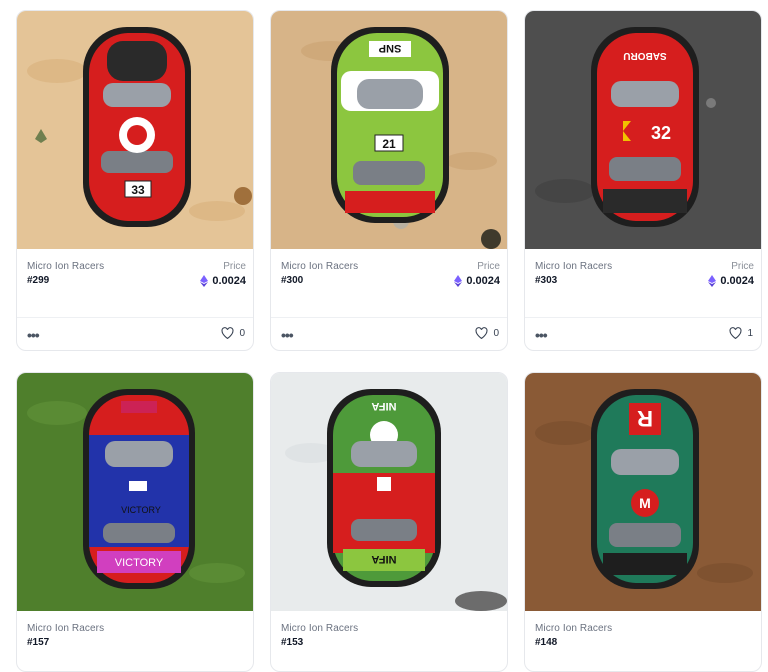  What do you see at coordinates (292, 642) in the screenshot?
I see `token-id: #153` at bounding box center [292, 642].